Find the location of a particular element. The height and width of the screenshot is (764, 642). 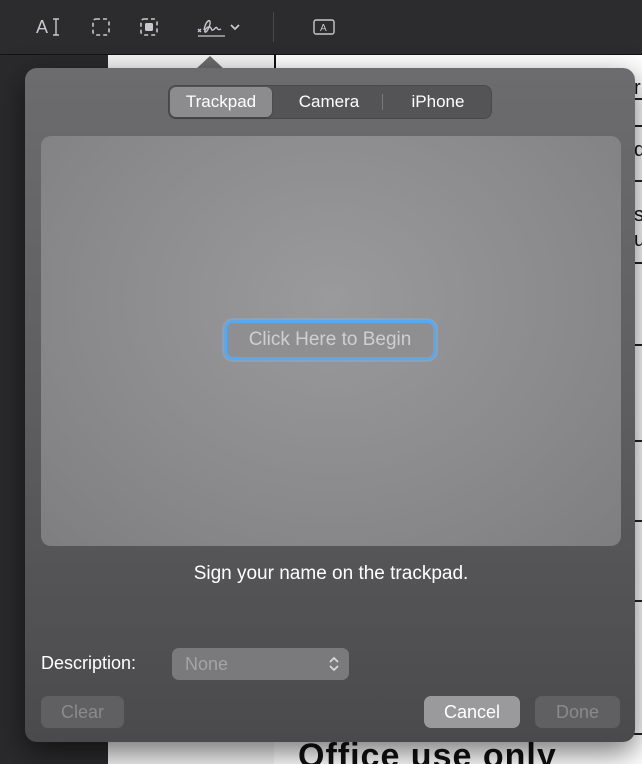

text-selection-icon: A is located at coordinates (47, 27).